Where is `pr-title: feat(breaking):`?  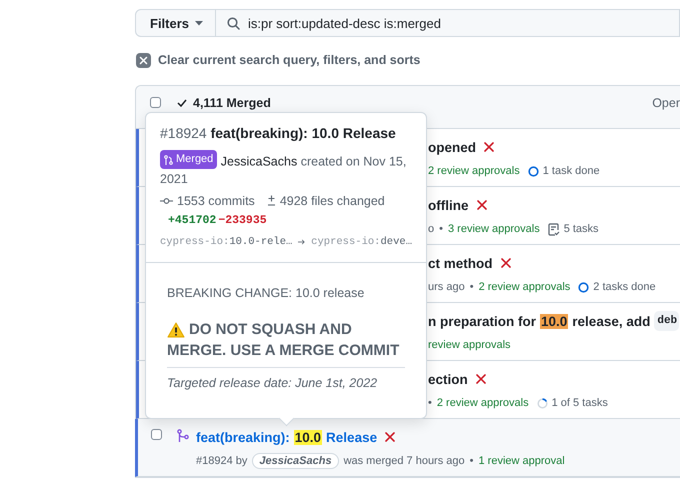
pr-title: feat(breaking): is located at coordinates (243, 437).